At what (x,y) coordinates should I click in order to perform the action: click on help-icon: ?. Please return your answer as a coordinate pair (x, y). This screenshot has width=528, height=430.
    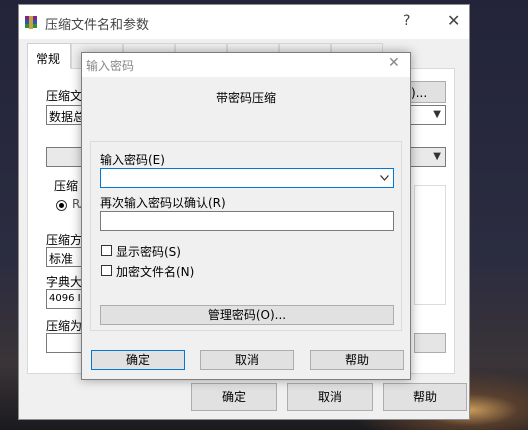
    Looking at the image, I should click on (406, 21).